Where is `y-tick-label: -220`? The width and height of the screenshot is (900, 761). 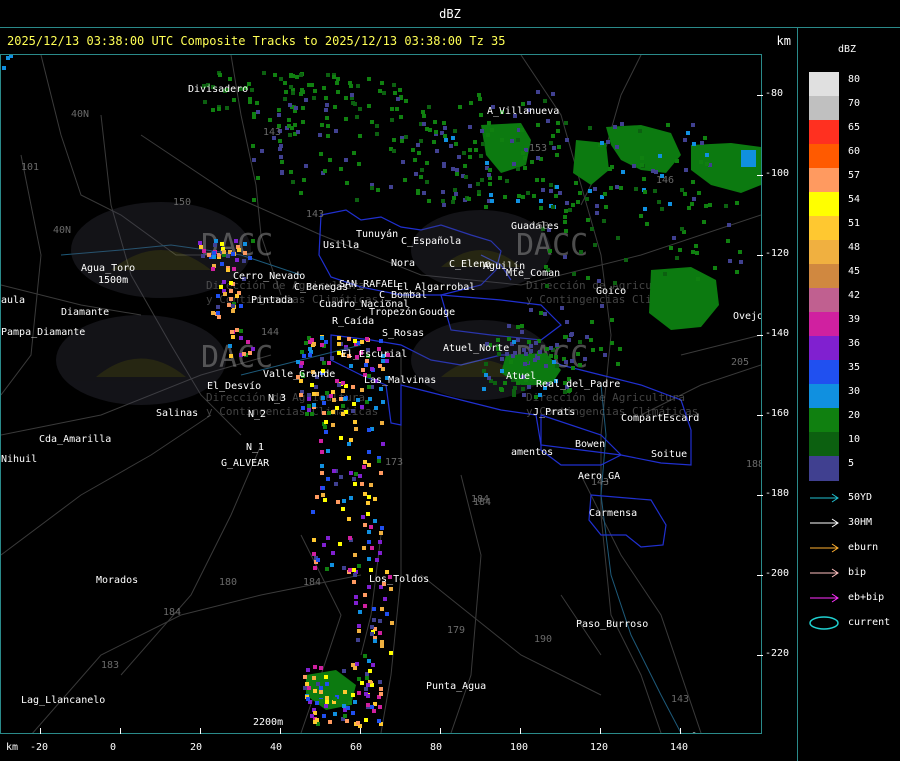
y-tick-label: -220 is located at coordinates (777, 653).